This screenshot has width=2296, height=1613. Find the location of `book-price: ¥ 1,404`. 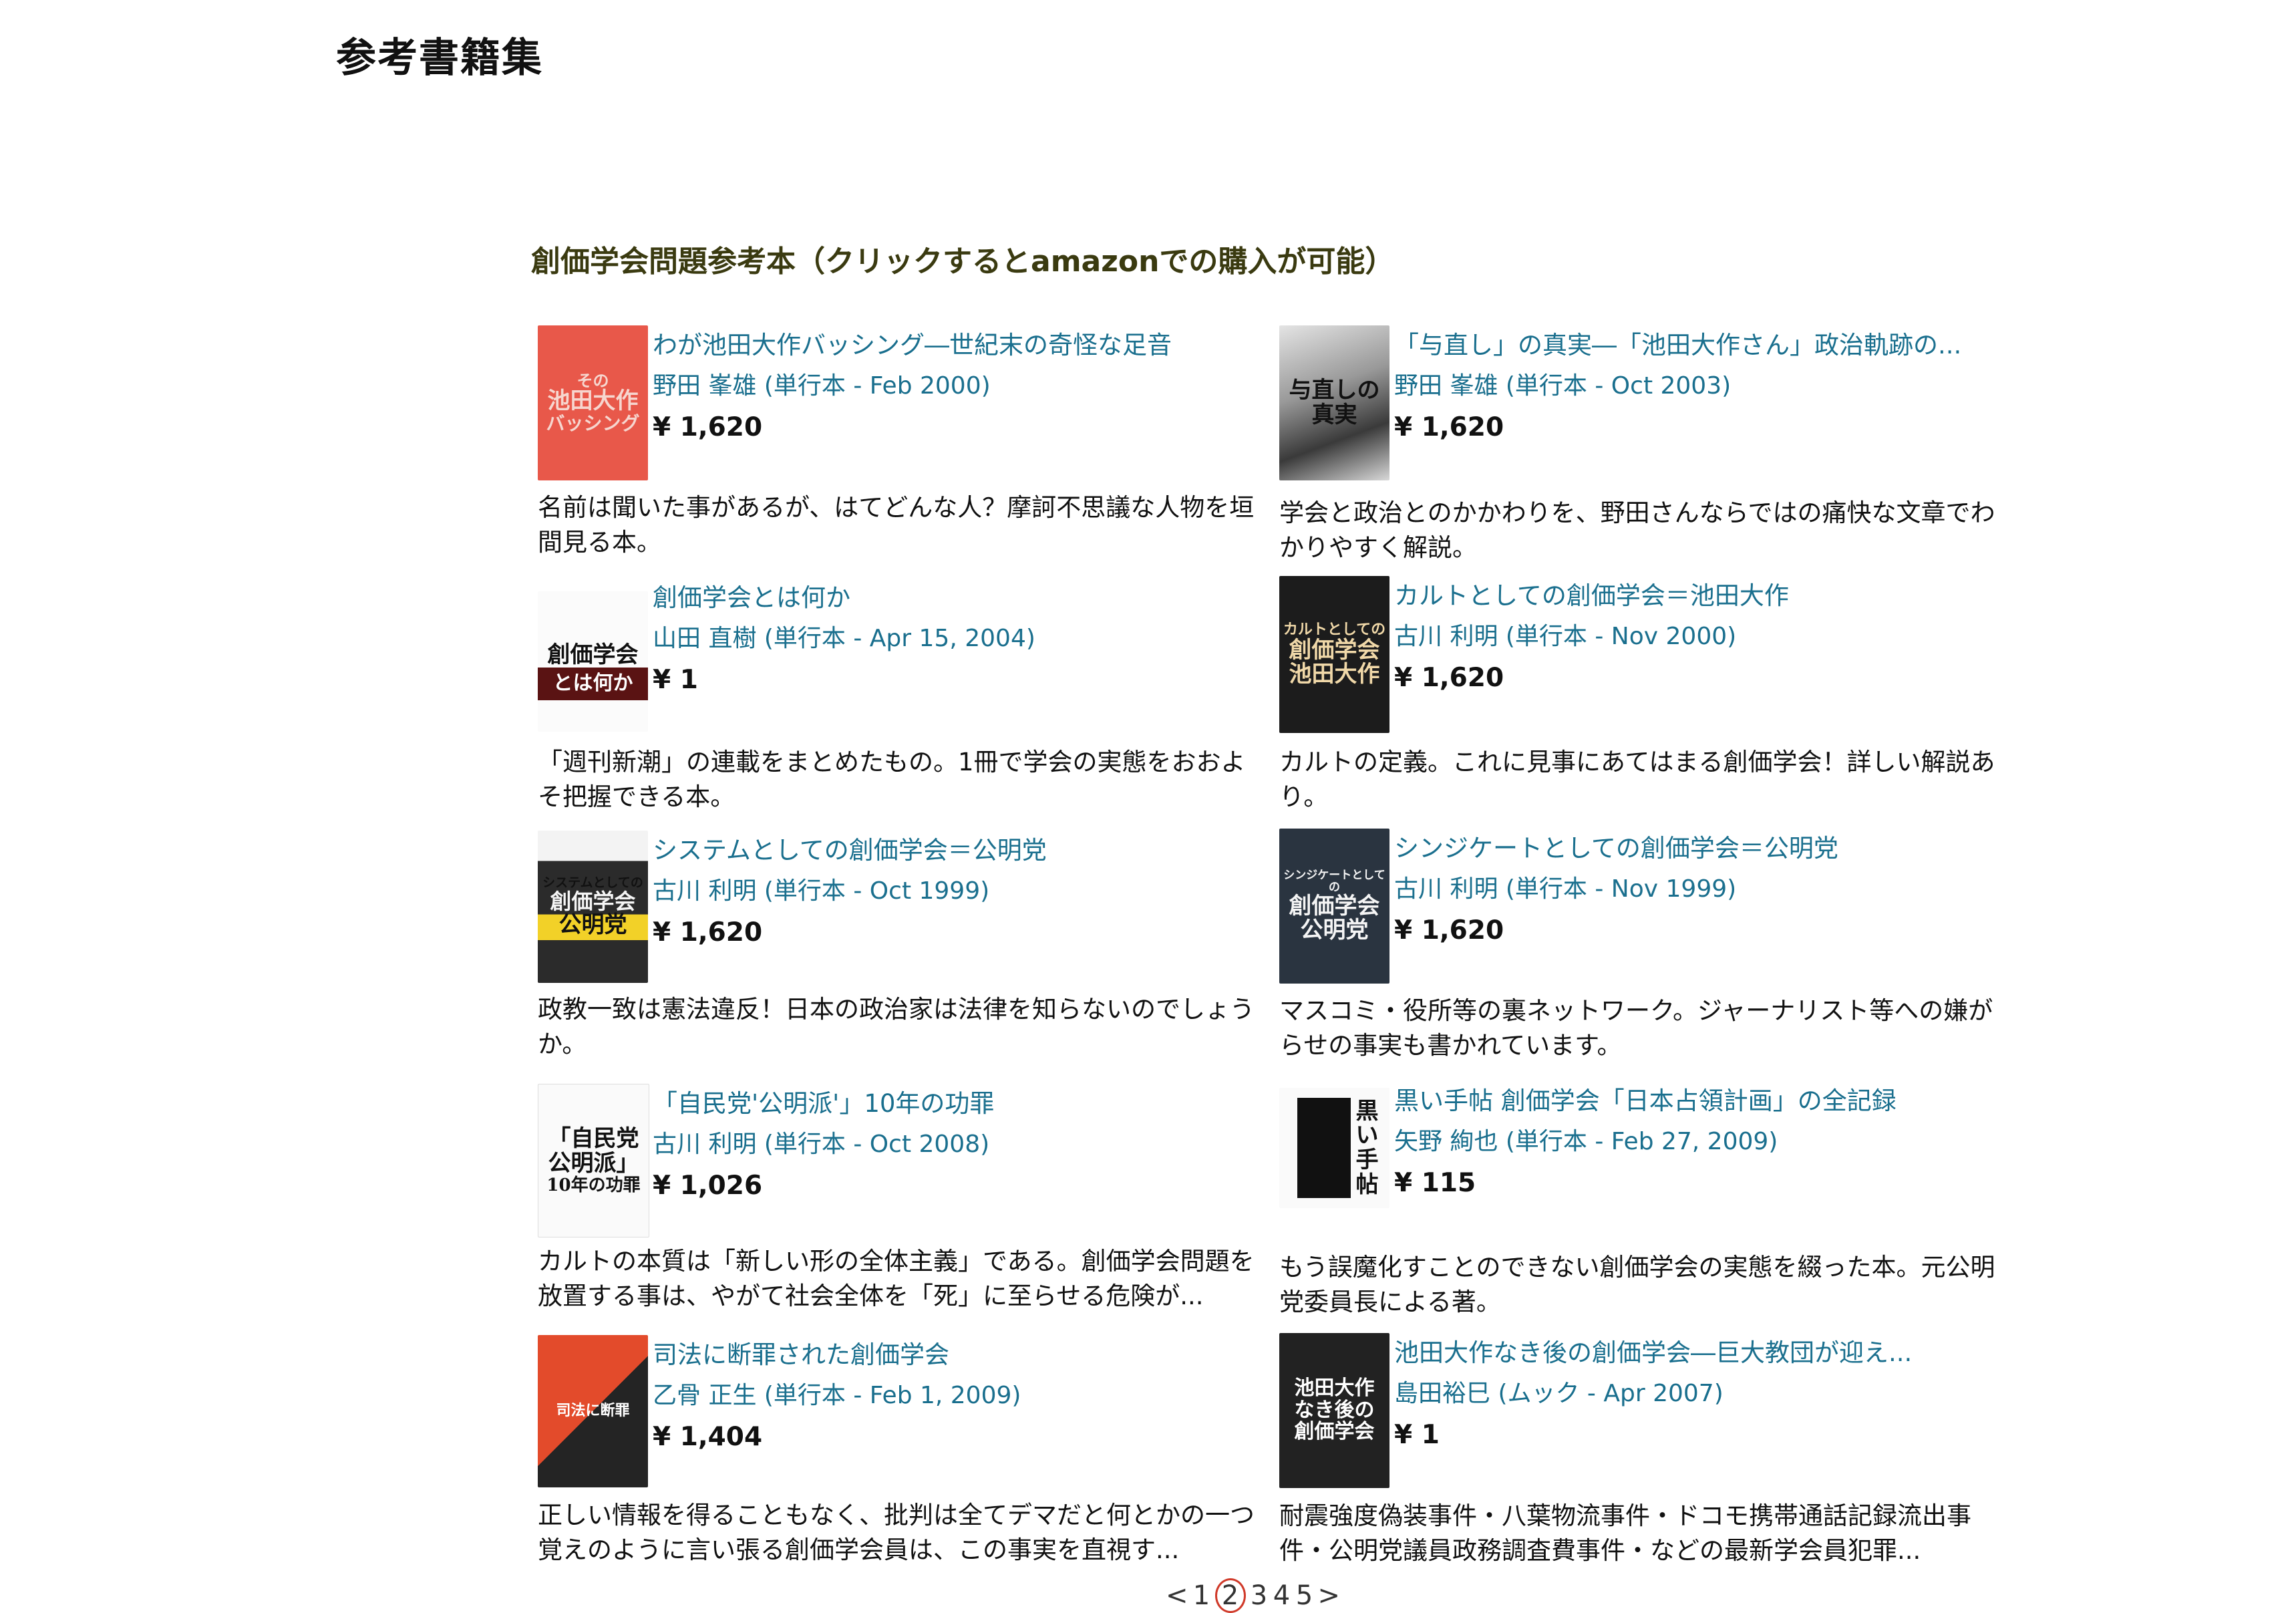

book-price: ¥ 1,404 is located at coordinates (708, 1437).